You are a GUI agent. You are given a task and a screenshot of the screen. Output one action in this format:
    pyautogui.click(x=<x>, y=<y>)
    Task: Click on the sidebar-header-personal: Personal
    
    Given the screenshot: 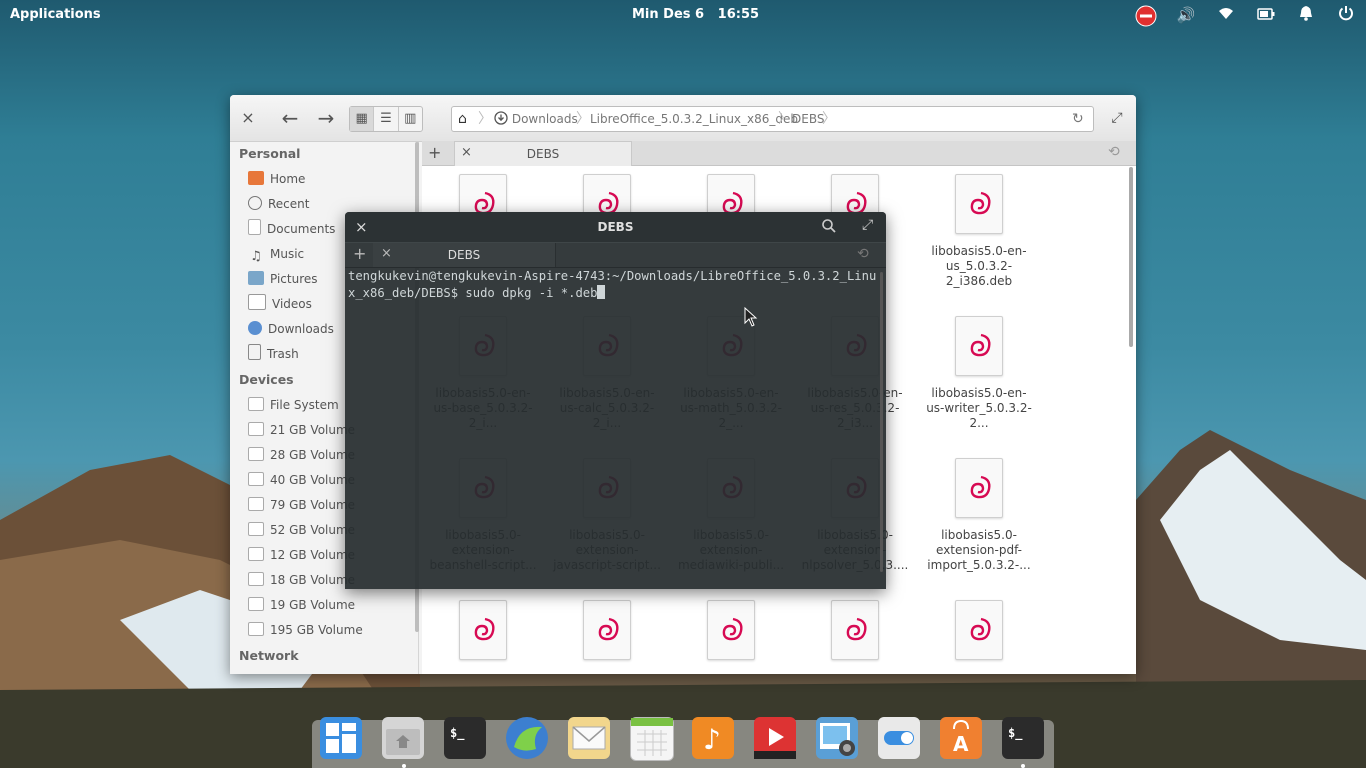 What is the action you would take?
    pyautogui.click(x=270, y=153)
    